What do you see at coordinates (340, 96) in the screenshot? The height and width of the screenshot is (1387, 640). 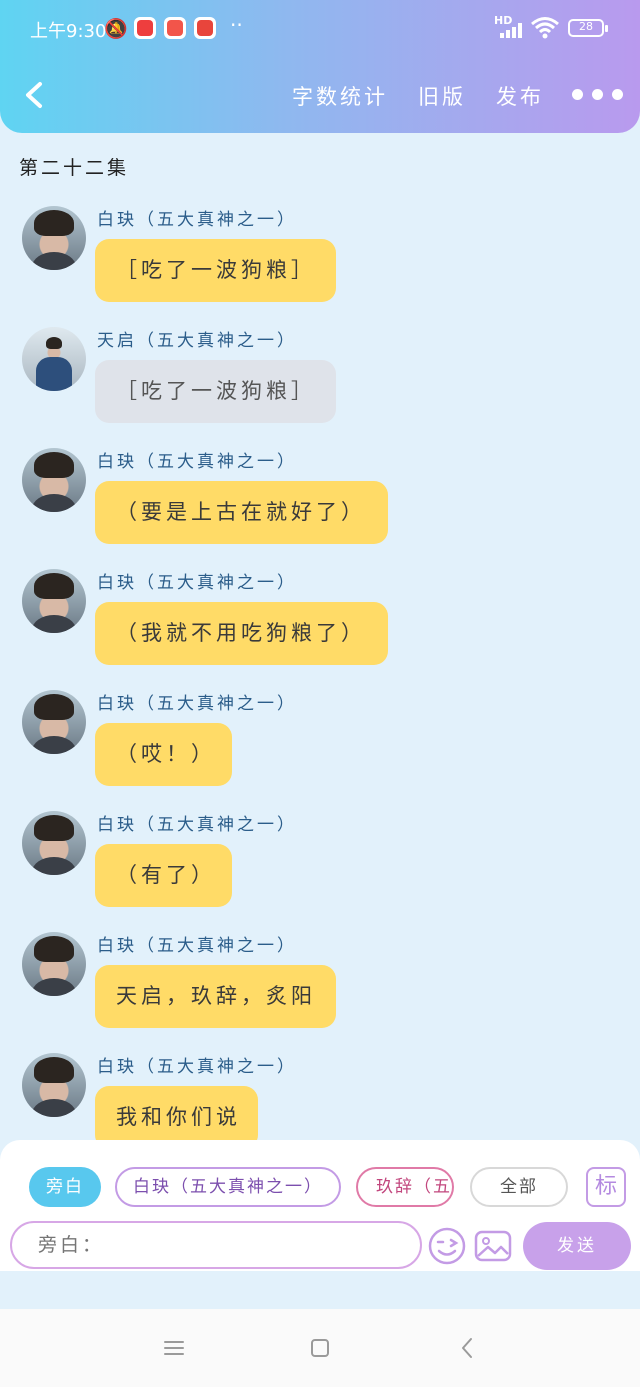 I see `word-count-button: 字数统计` at bounding box center [340, 96].